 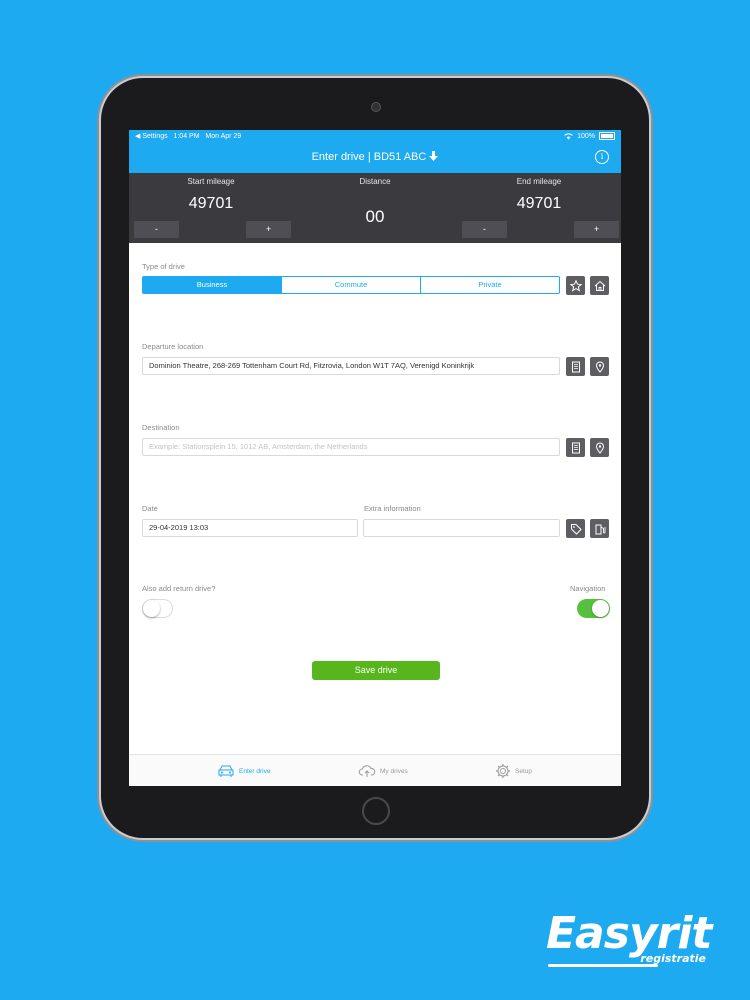 I want to click on favorite-button, so click(x=575, y=285).